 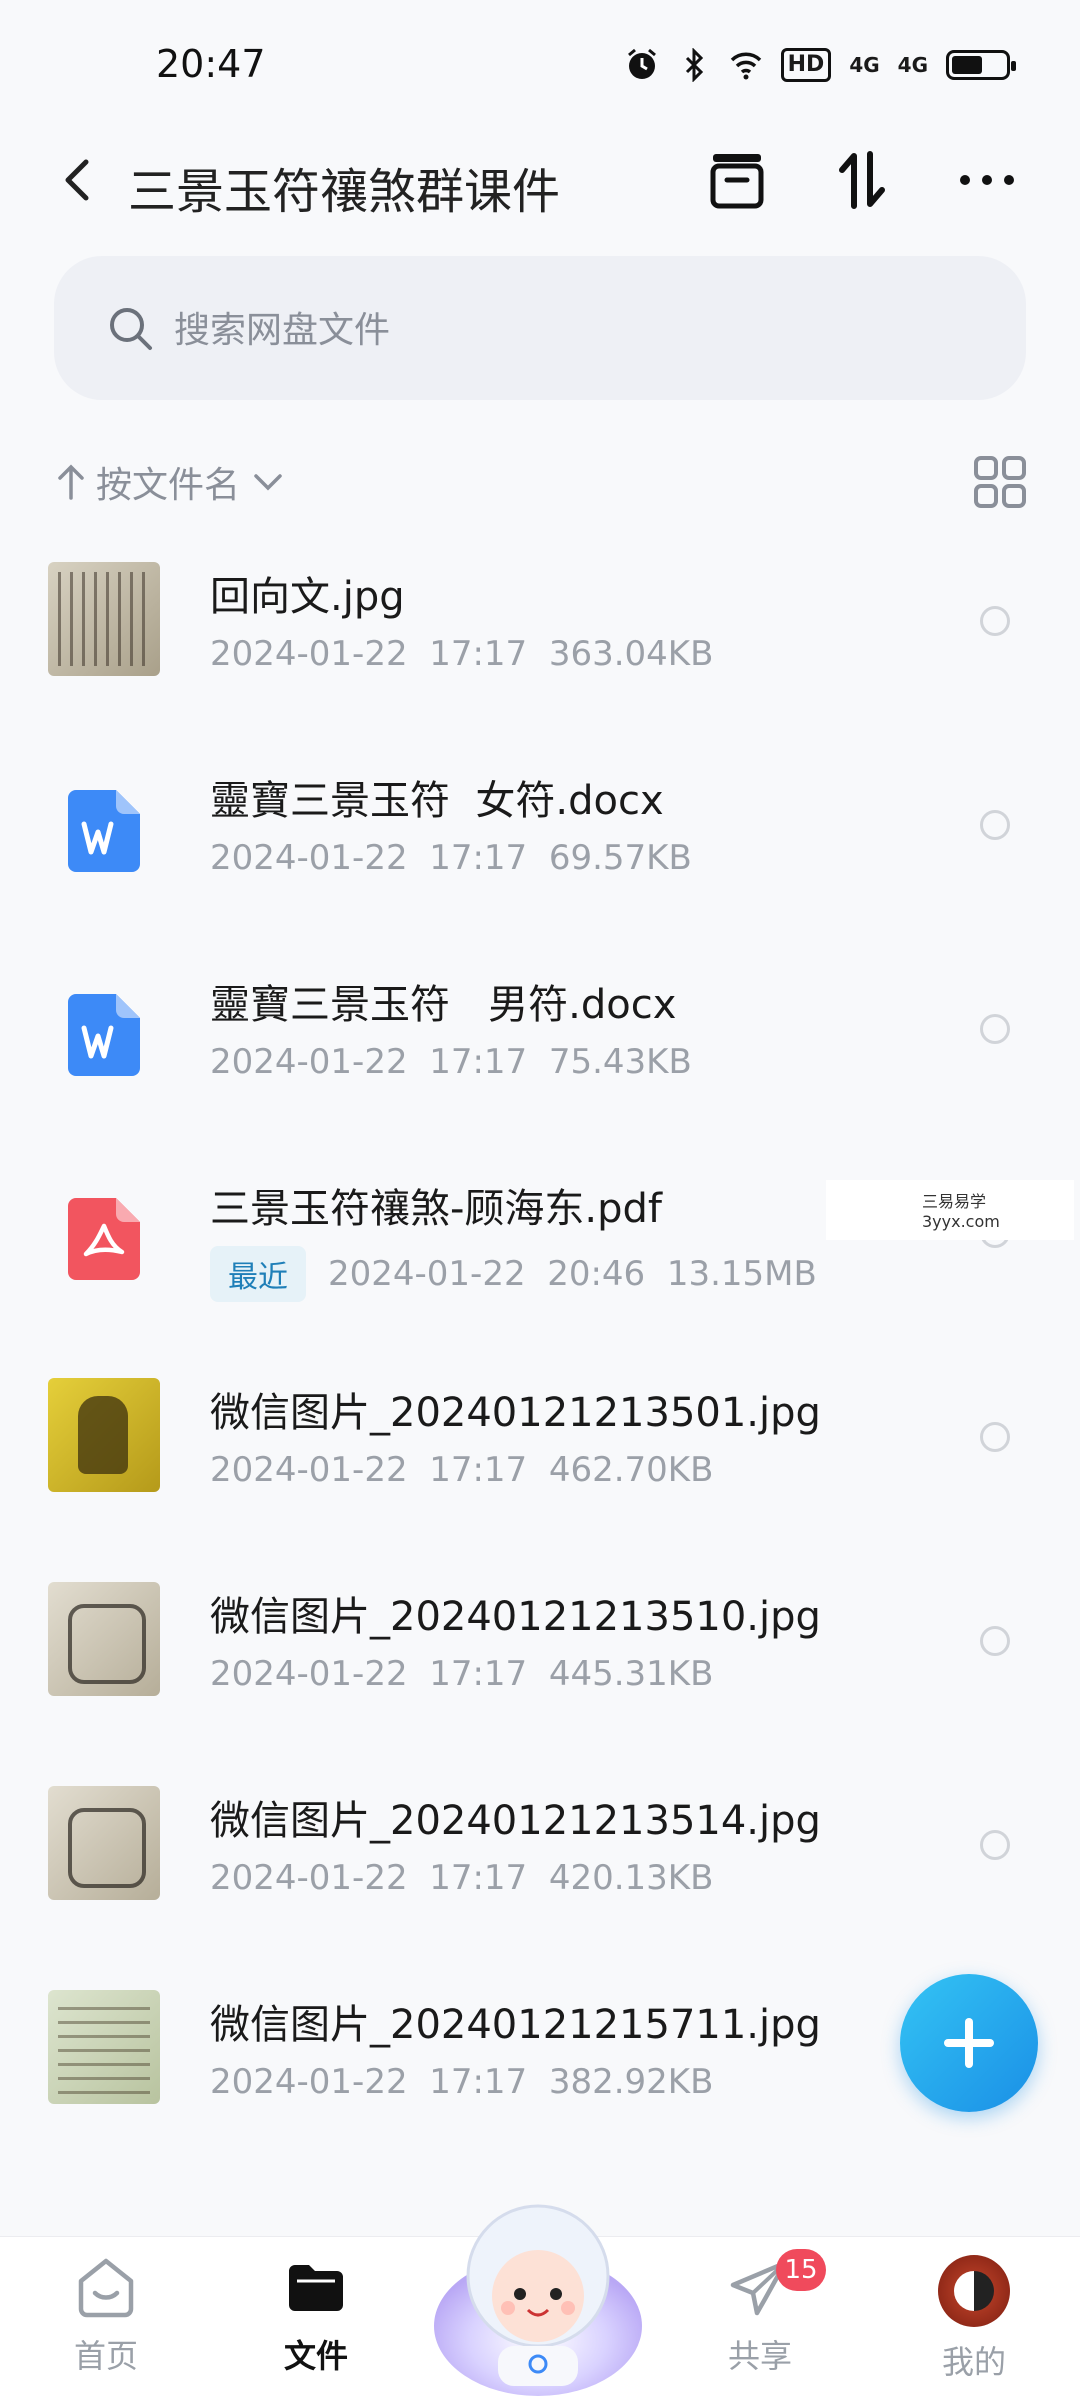 What do you see at coordinates (954, 1201) in the screenshot?
I see `watermark-line1: 三易易学` at bounding box center [954, 1201].